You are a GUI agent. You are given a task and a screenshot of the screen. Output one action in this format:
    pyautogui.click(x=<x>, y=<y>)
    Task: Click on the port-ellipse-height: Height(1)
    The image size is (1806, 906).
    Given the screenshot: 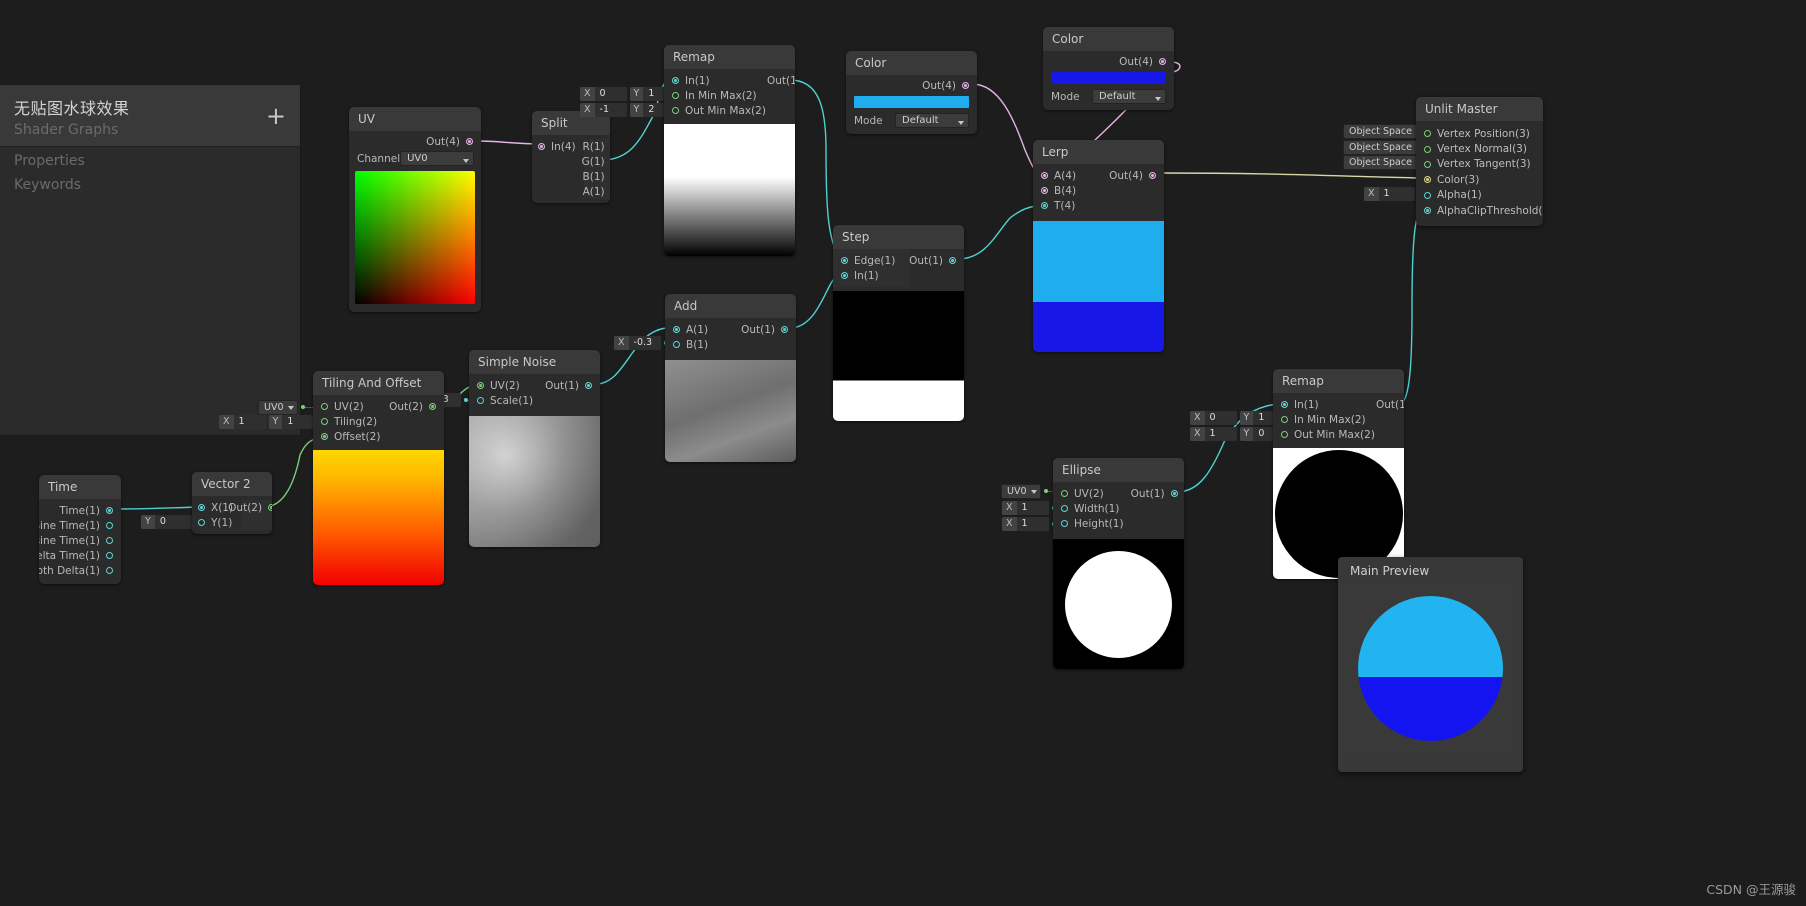 What is the action you would take?
    pyautogui.click(x=1092, y=523)
    